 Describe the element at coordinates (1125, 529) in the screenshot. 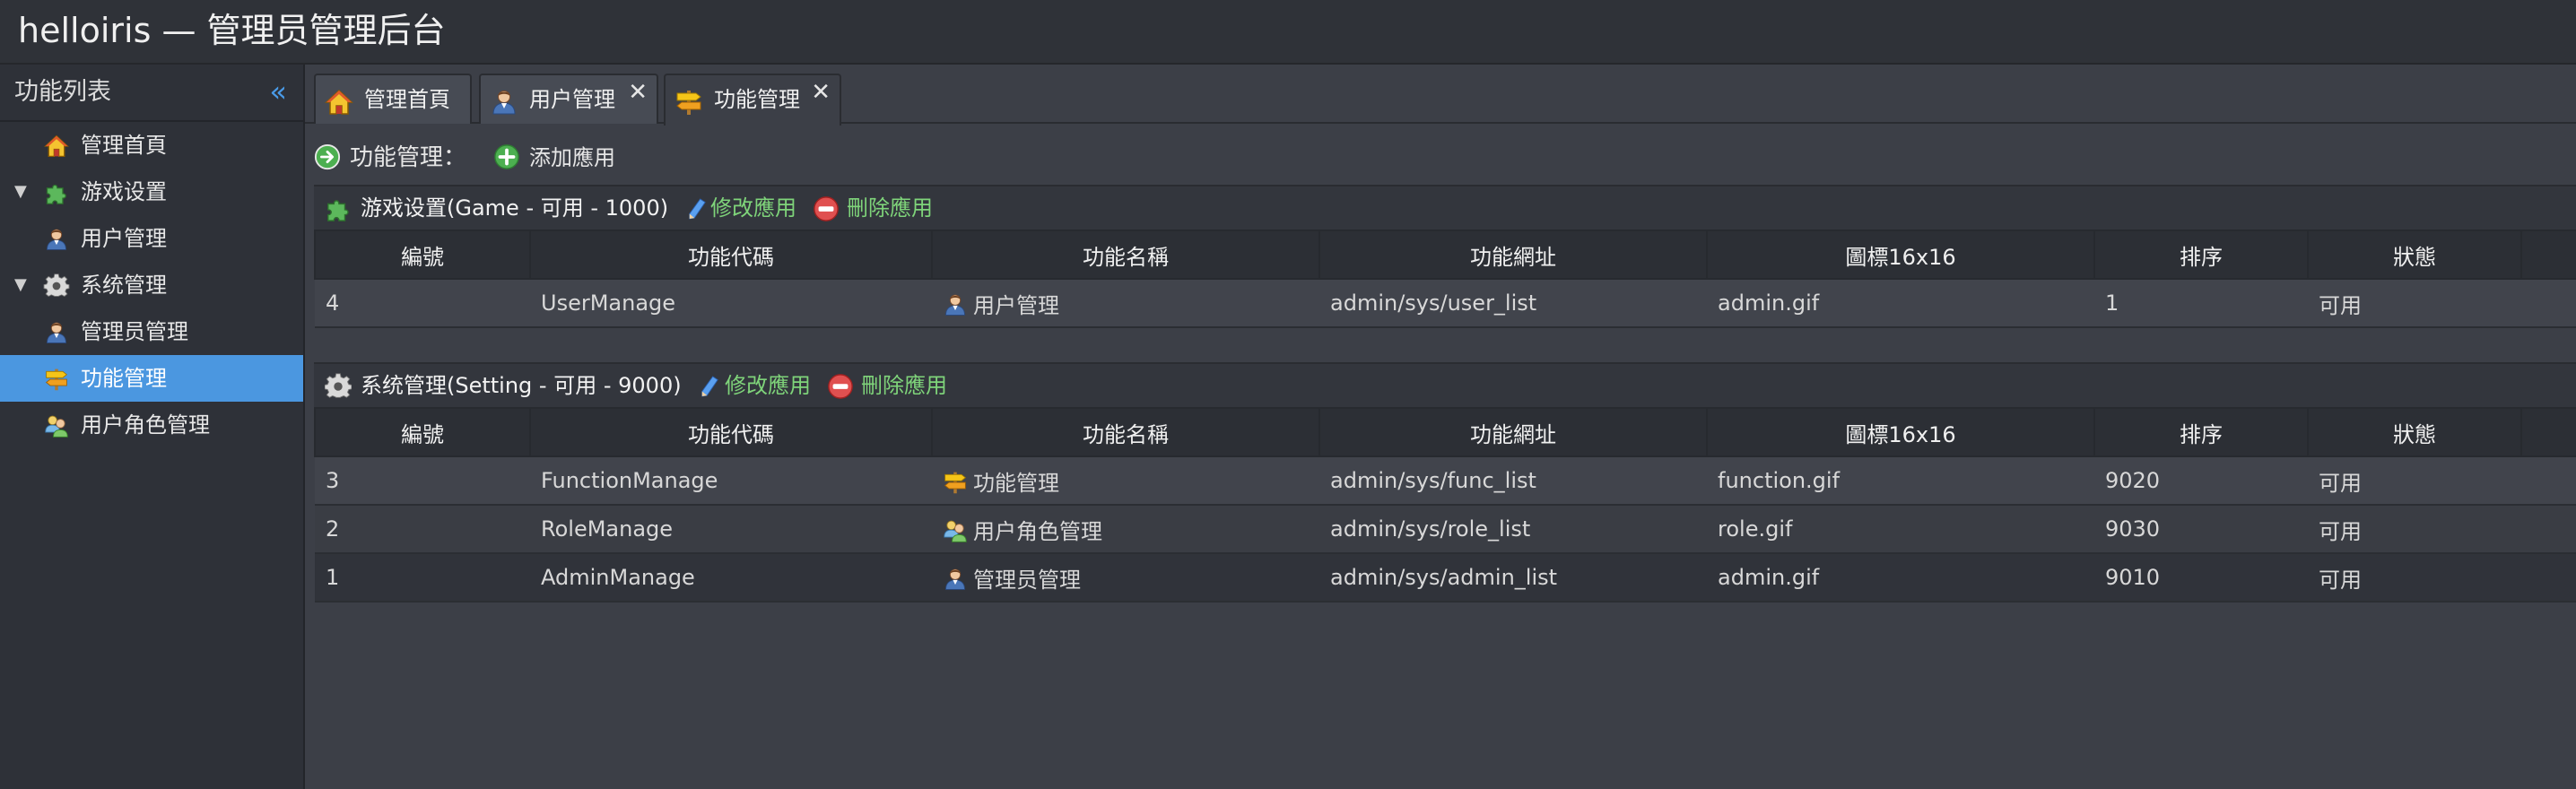

I see `cell-name: 用户角色管理` at that location.